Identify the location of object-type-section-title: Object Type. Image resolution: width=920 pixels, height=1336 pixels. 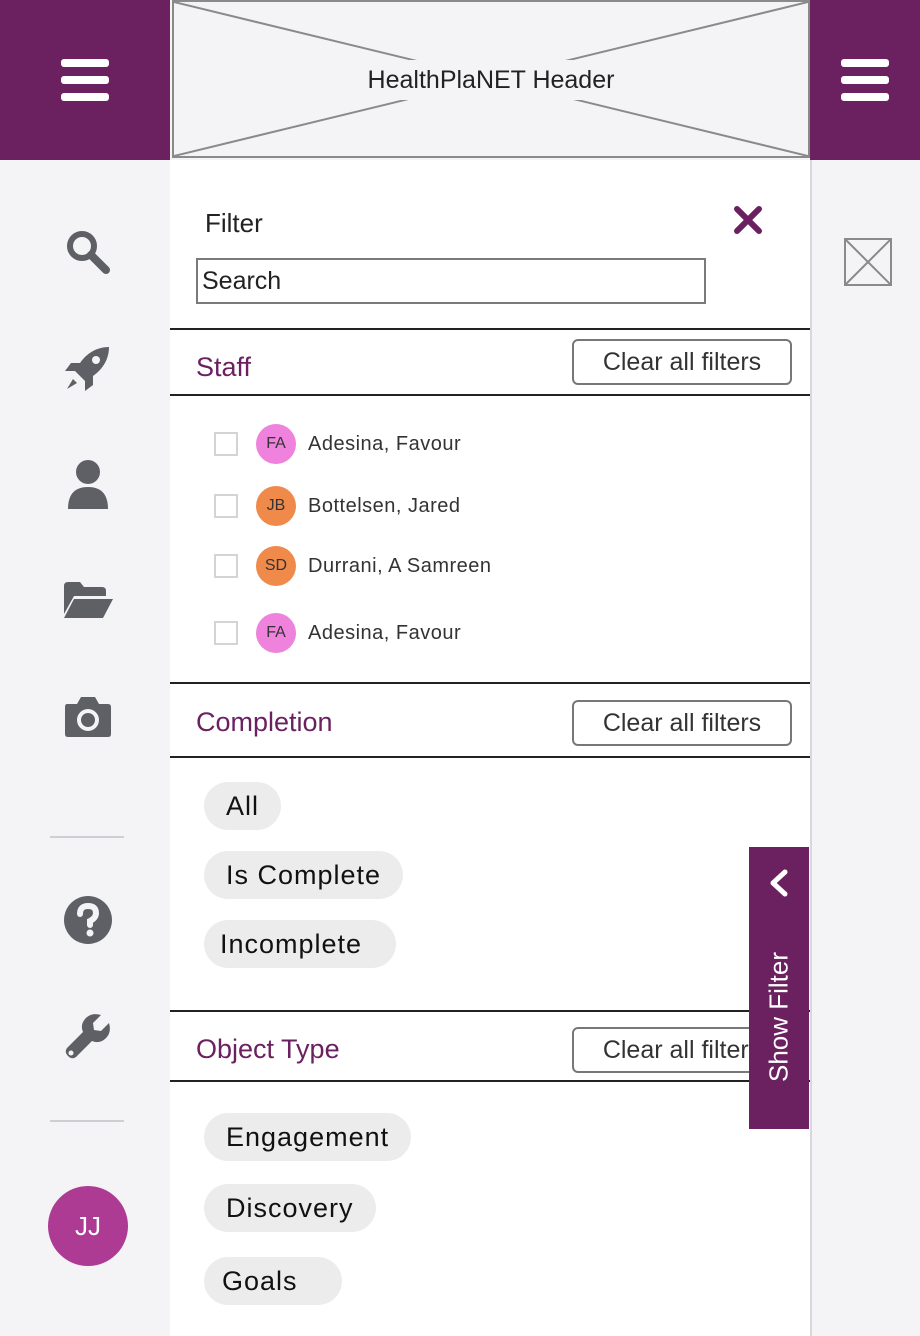
(268, 1049).